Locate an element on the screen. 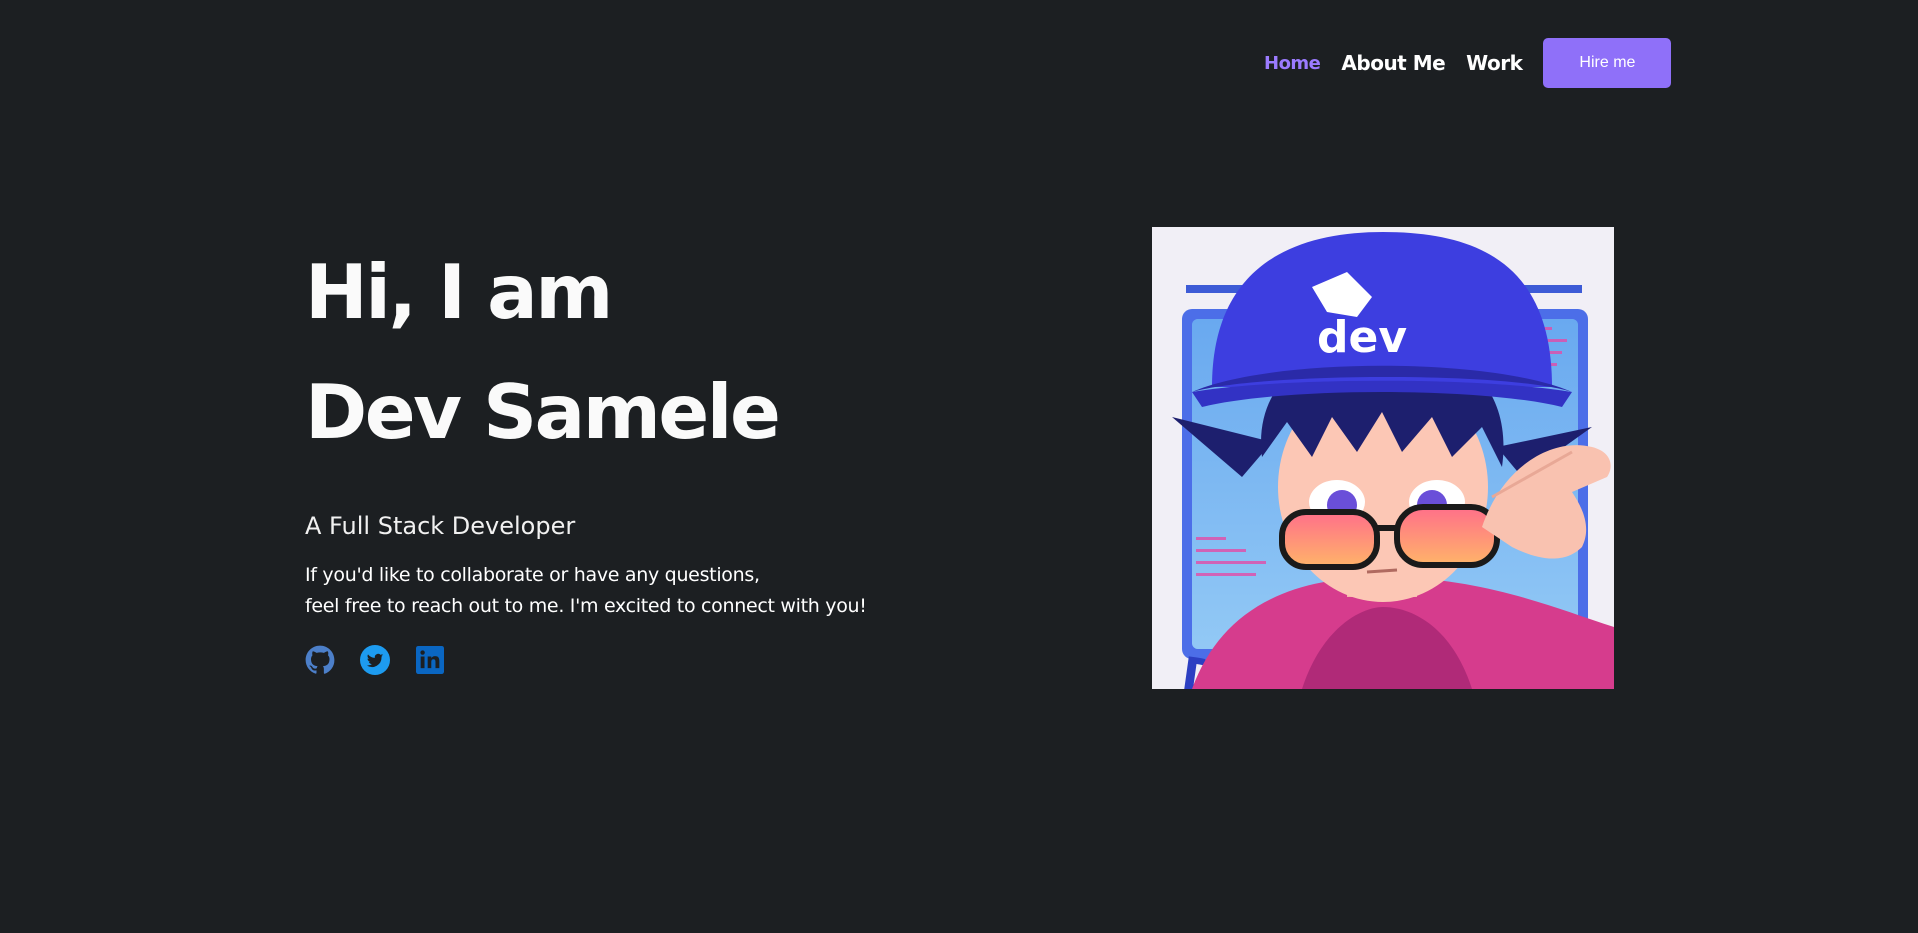  nav-home-link: Home is located at coordinates (1292, 63).